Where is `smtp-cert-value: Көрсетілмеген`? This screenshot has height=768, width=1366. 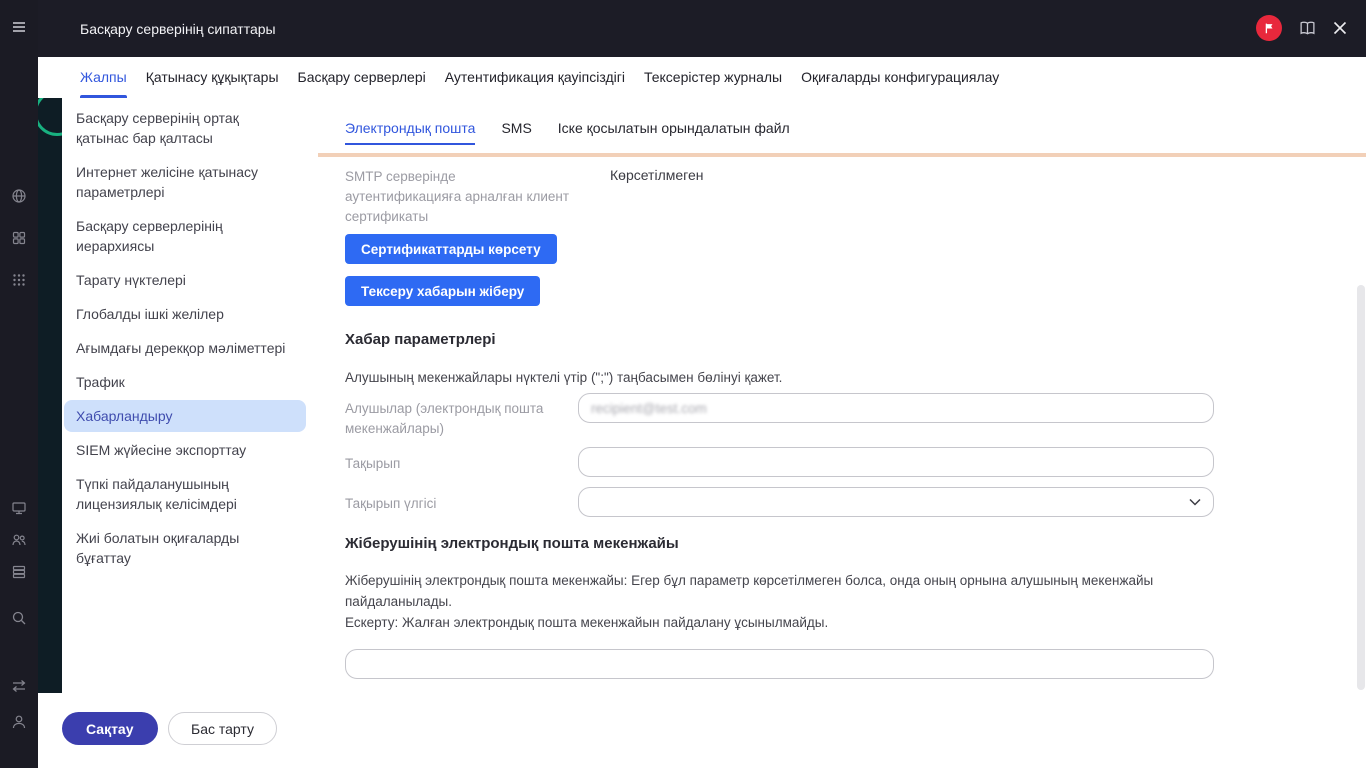
smtp-cert-value: Көрсетілмеген is located at coordinates (657, 175).